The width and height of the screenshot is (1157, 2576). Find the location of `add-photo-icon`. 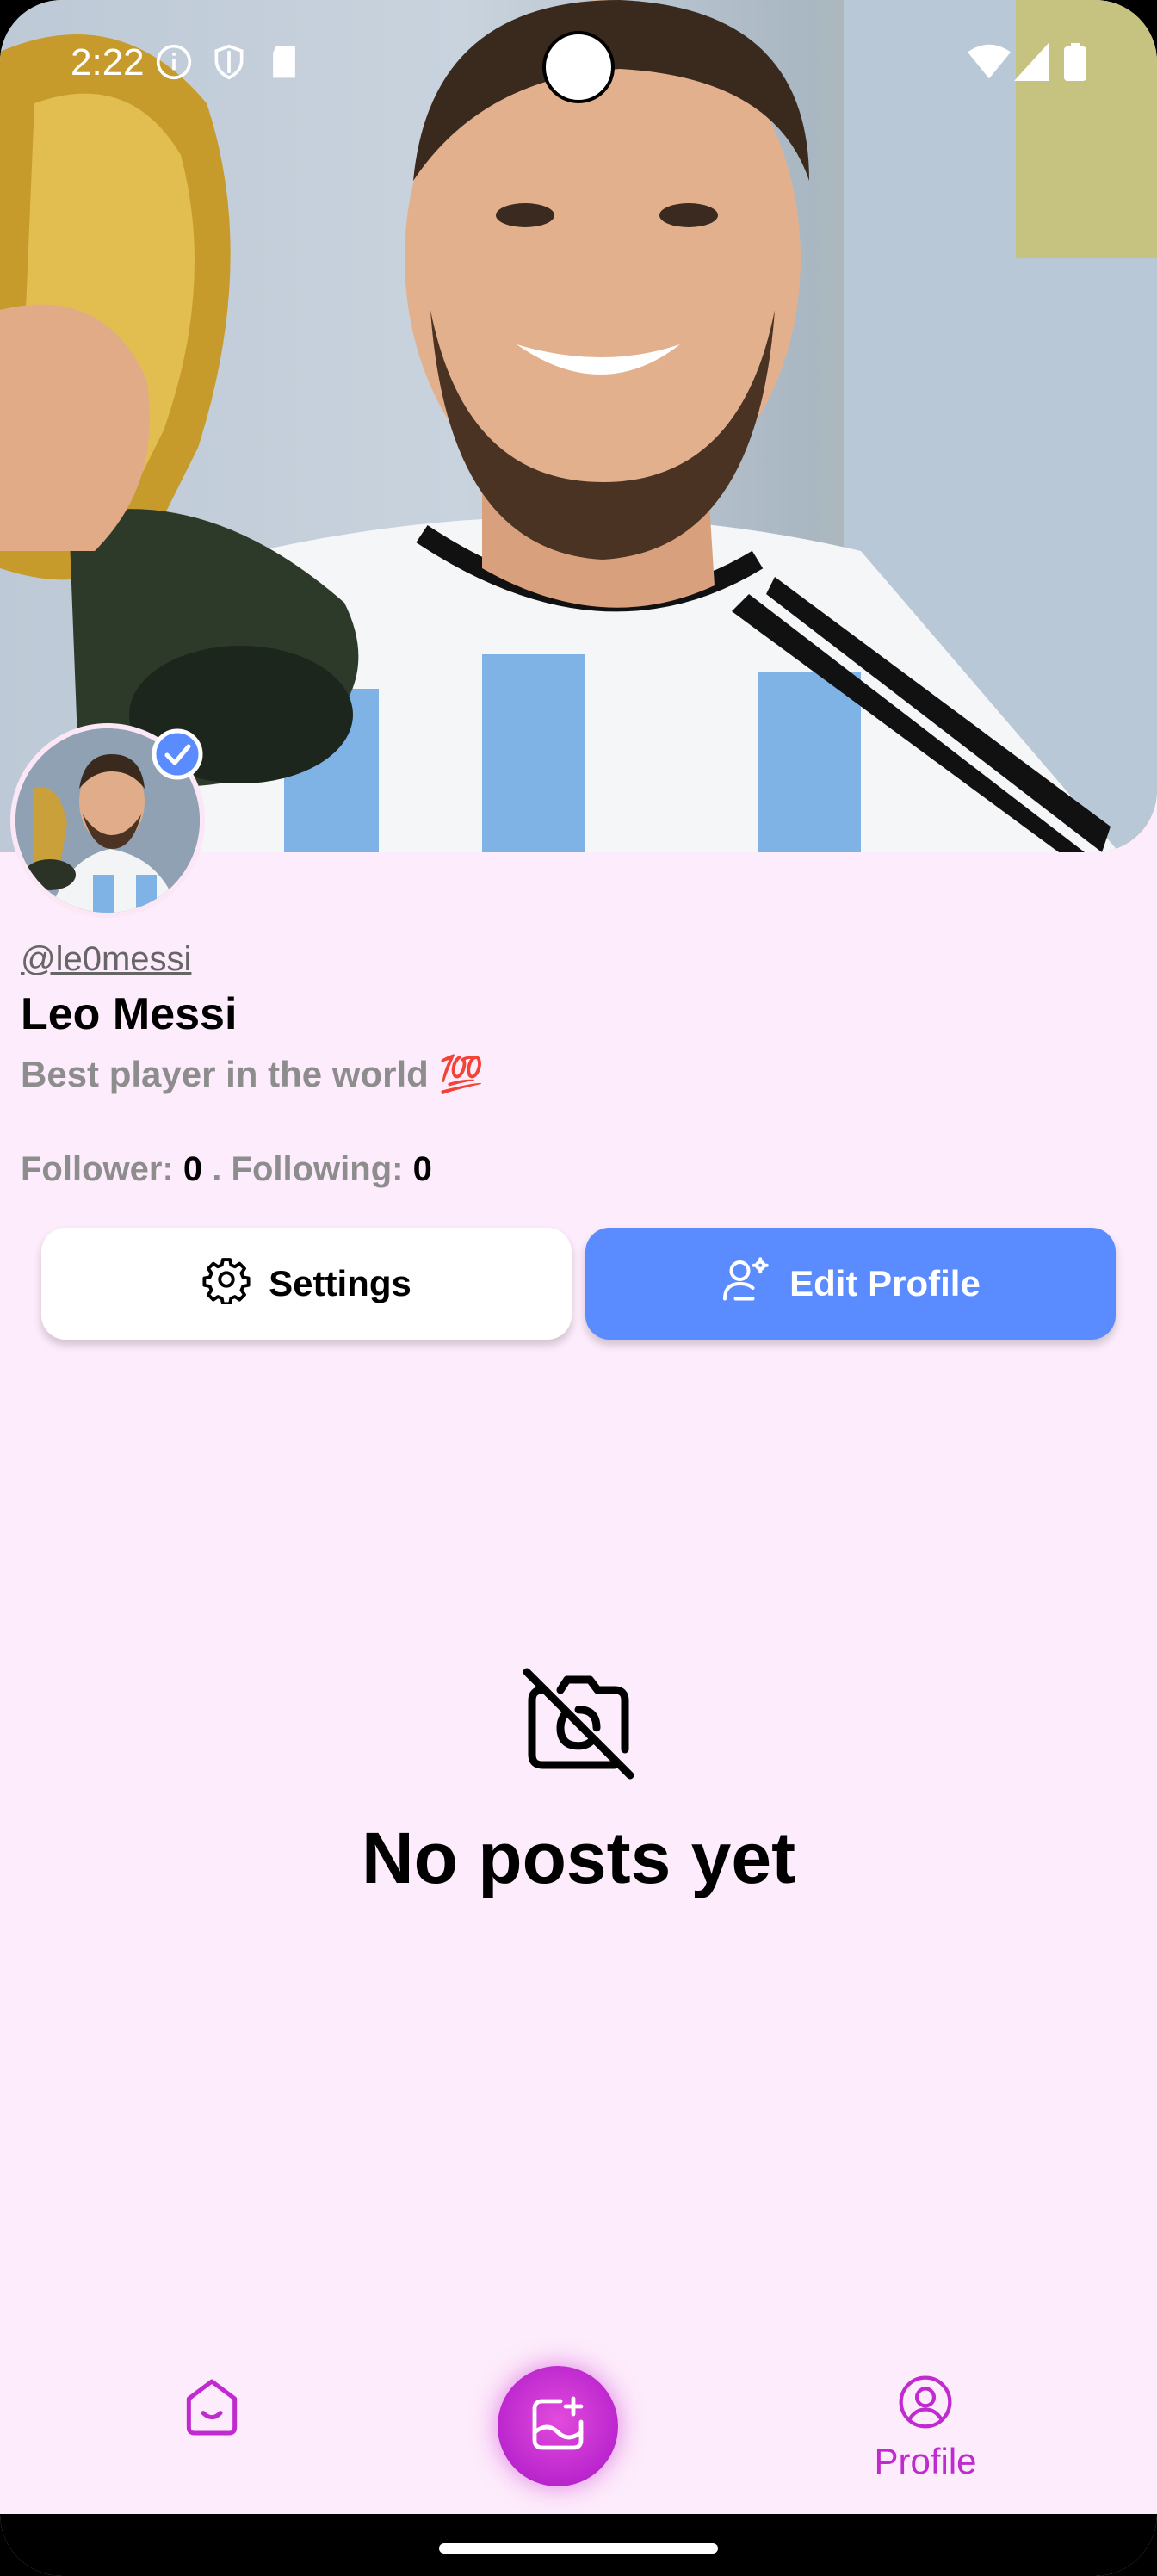

add-photo-icon is located at coordinates (558, 2426).